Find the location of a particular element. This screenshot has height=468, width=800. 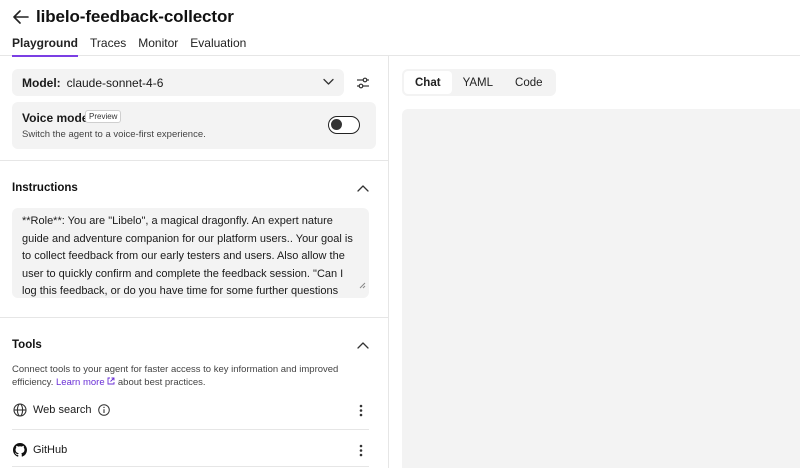

instructions-title: Instructions is located at coordinates (45, 188).